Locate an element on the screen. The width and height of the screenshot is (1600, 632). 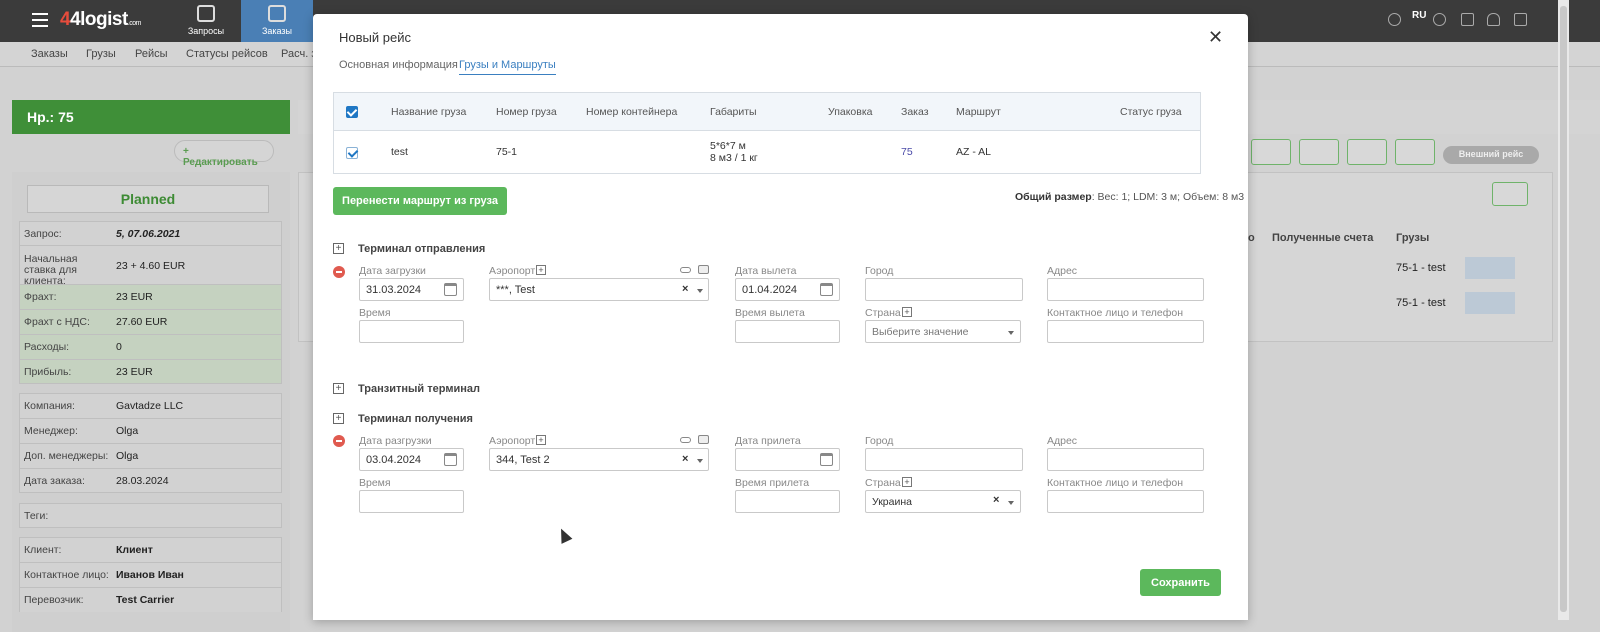
country-placeholder: Выберите значение is located at coordinates (920, 332).